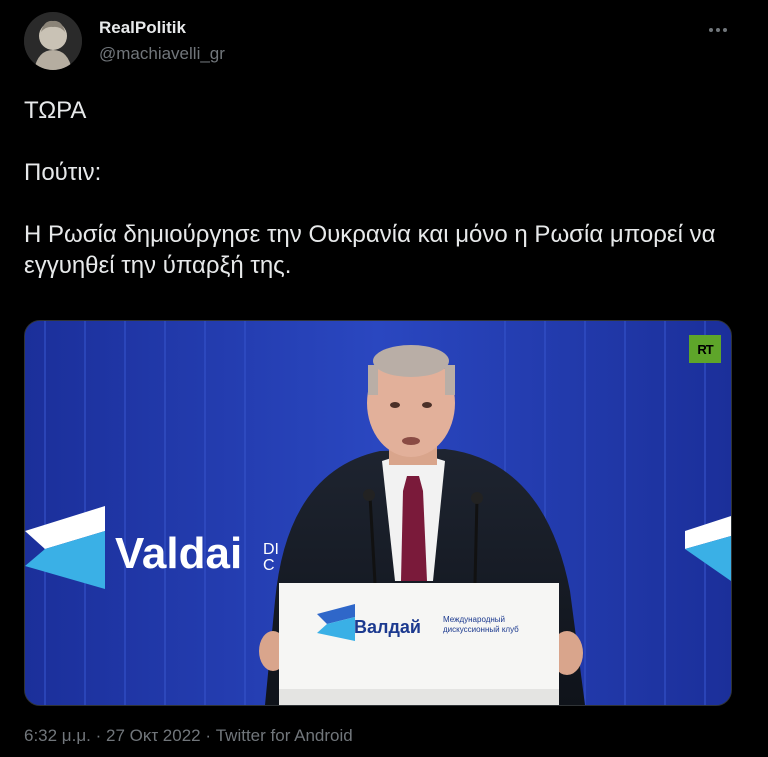 The height and width of the screenshot is (757, 768). I want to click on tweet-line: ΤΩΡΑ, so click(55, 110).